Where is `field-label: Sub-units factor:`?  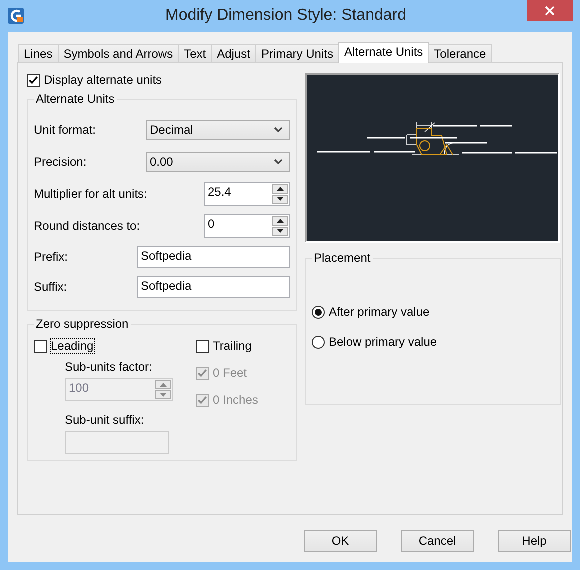 field-label: Sub-units factor: is located at coordinates (109, 367).